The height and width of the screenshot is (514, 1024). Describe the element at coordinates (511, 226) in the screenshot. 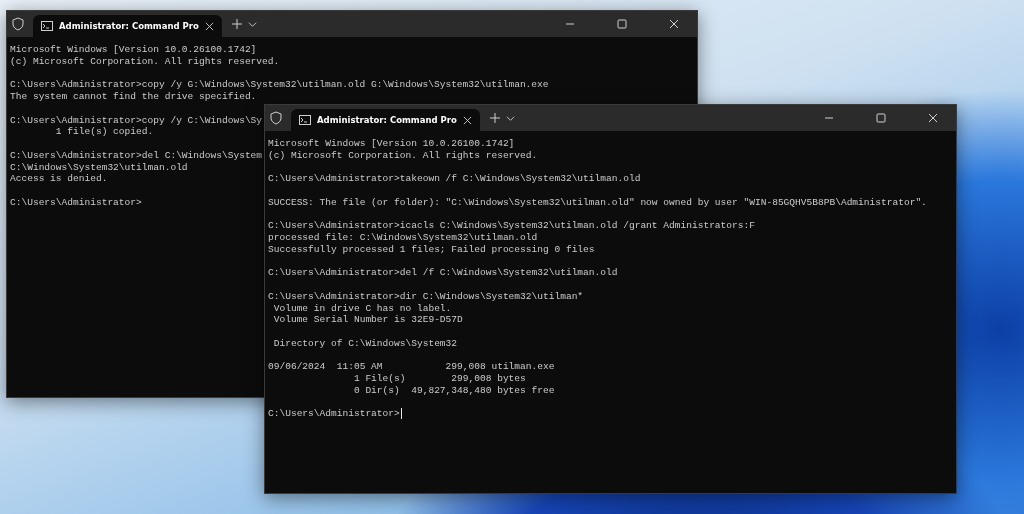

I see `console-line: C:\Users\Administrator>icacls C:\Windows\System32\utilman.old /grant Administrators:F` at that location.